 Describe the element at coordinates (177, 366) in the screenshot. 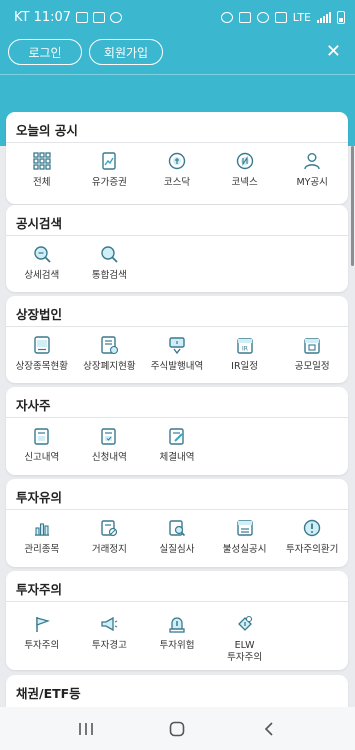

I see `menu-item-label: 주식발행내역` at that location.